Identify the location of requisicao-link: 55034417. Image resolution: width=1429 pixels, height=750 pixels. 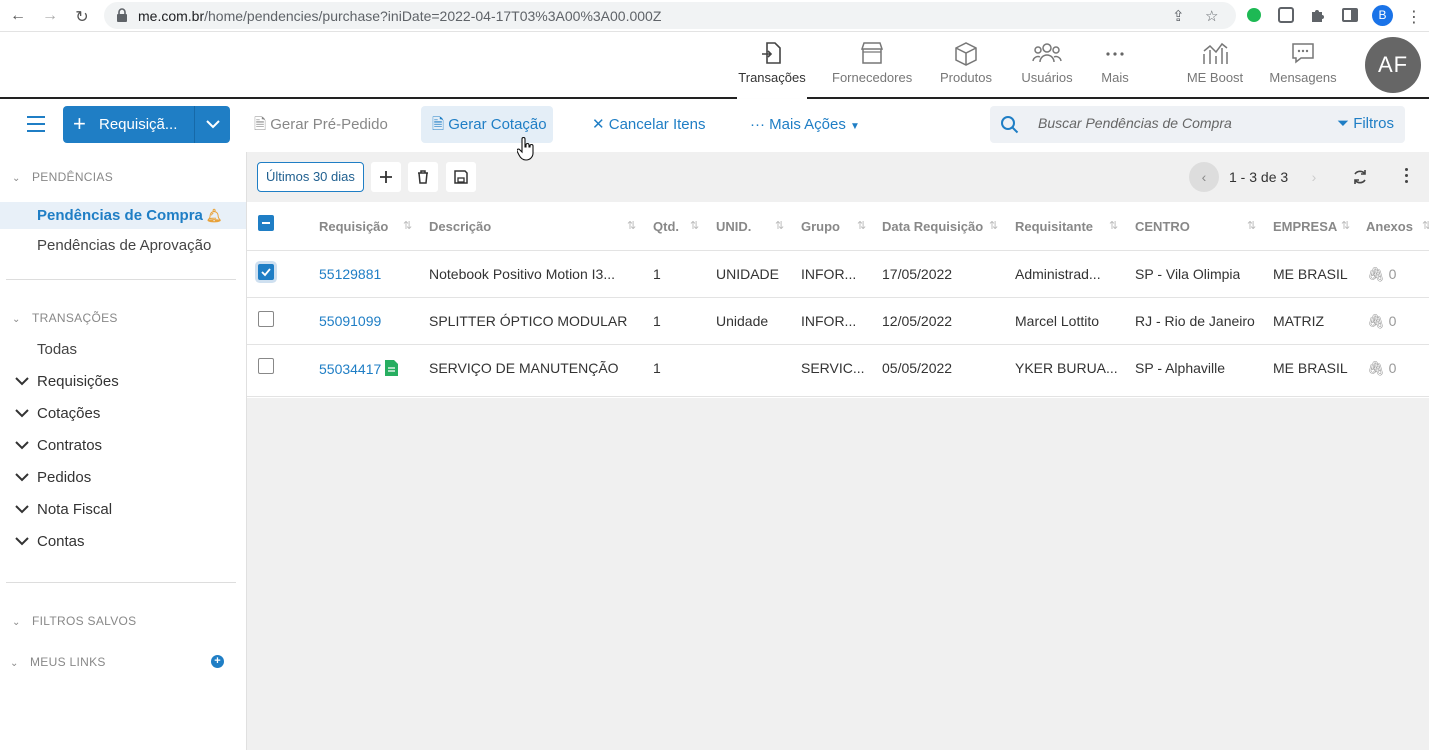
(359, 368).